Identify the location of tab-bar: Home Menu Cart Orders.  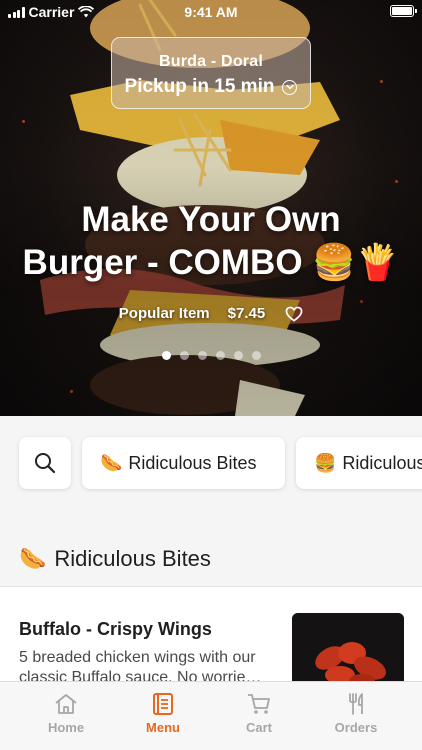
(211, 715).